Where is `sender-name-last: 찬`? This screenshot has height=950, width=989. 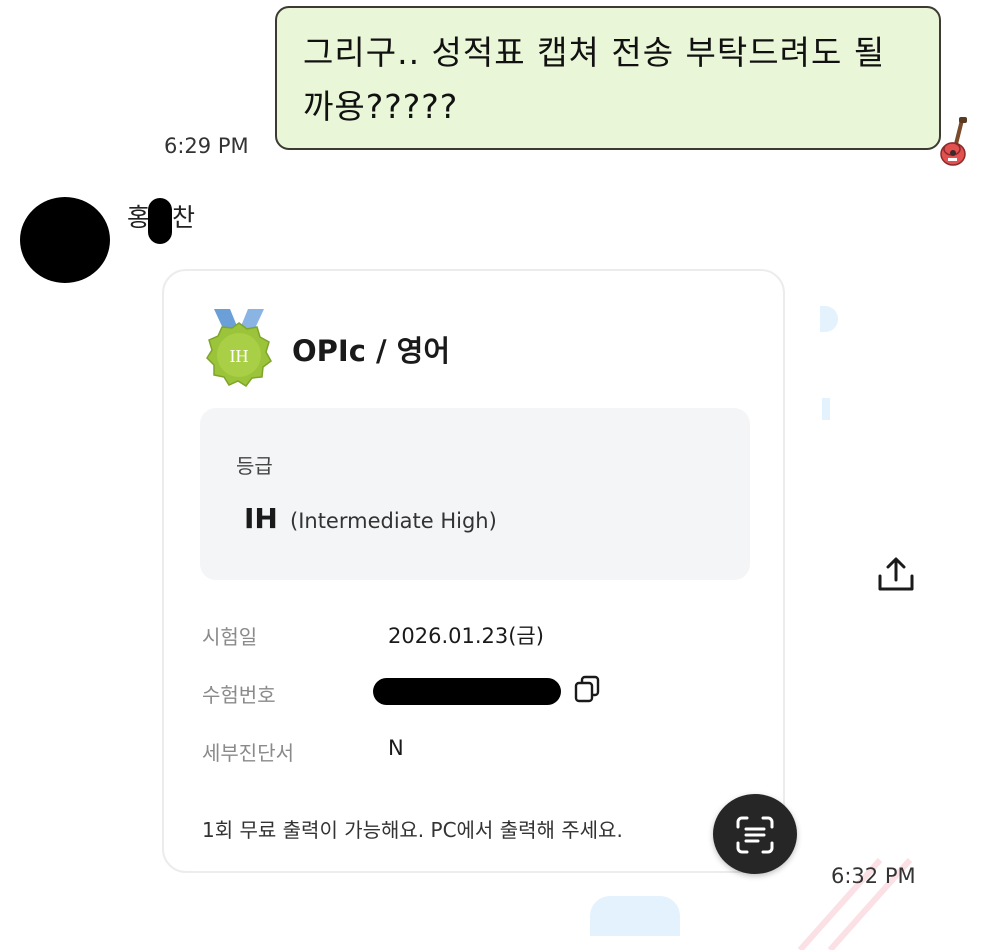 sender-name-last: 찬 is located at coordinates (184, 217).